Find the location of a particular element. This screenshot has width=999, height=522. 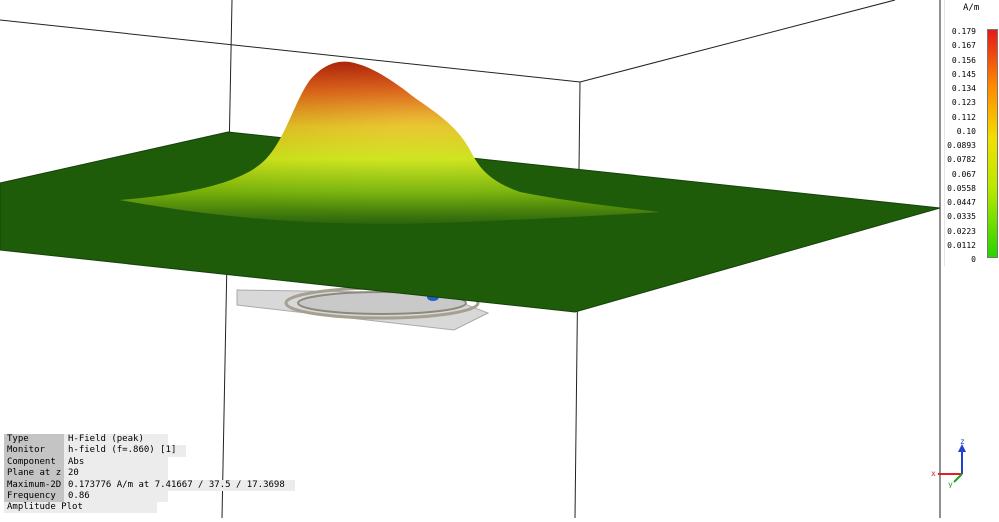

info-row-monitor: Monitor h-field (f=.860) [1] is located at coordinates (149, 451).